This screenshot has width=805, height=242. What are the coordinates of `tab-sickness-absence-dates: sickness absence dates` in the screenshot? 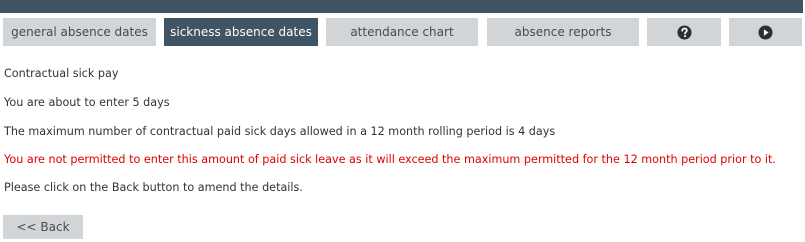 It's located at (241, 32).